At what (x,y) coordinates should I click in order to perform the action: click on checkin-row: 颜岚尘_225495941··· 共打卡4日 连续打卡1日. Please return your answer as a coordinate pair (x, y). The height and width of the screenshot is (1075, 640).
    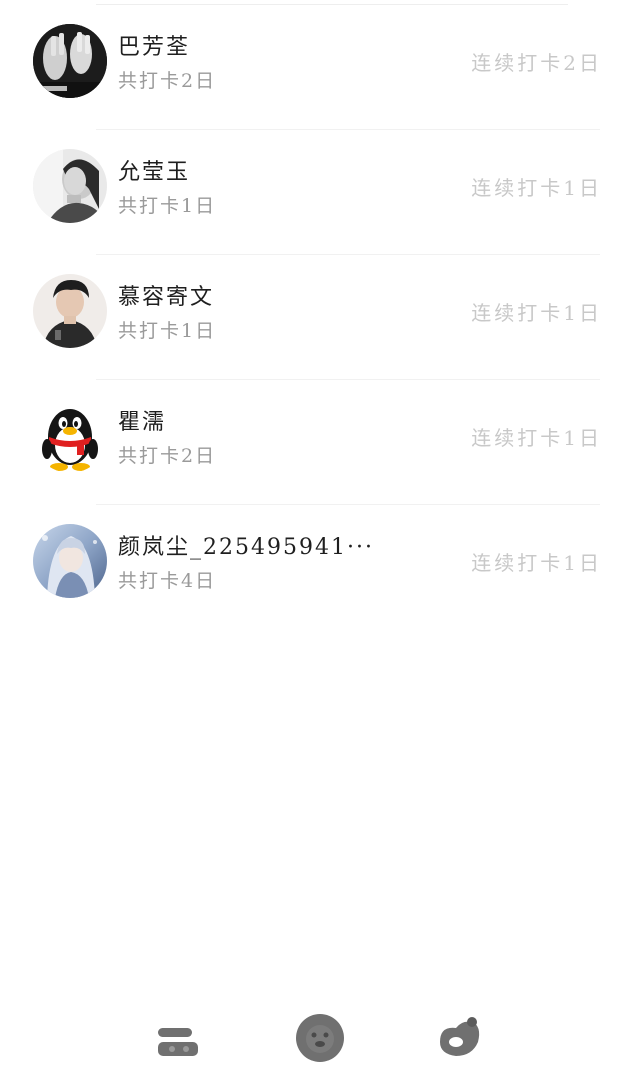
    Looking at the image, I should click on (320, 567).